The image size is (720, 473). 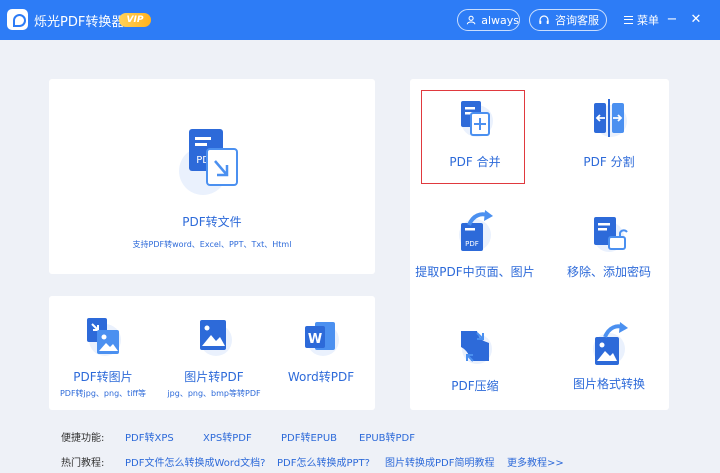 What do you see at coordinates (214, 393) in the screenshot?
I see `image-to-pdf-sub: jpg、png、bmp等转PDF` at bounding box center [214, 393].